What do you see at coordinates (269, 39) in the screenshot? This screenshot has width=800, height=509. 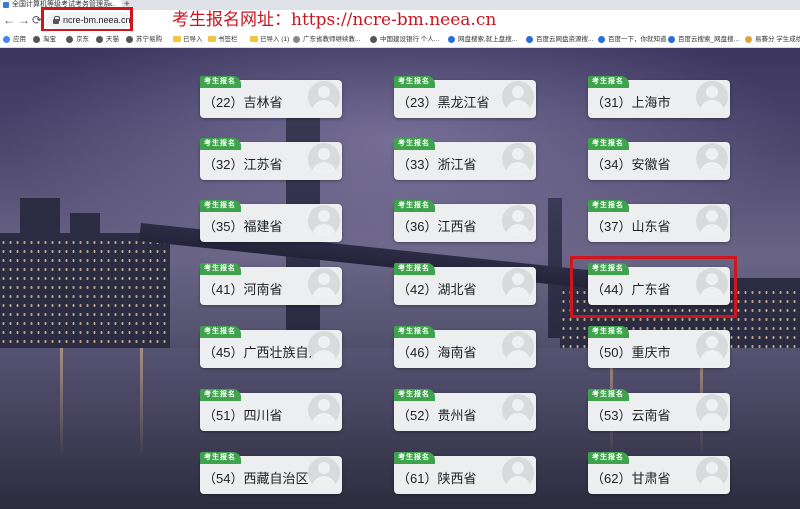 I see `bookmark-item: 已导入 (1)` at bounding box center [269, 39].